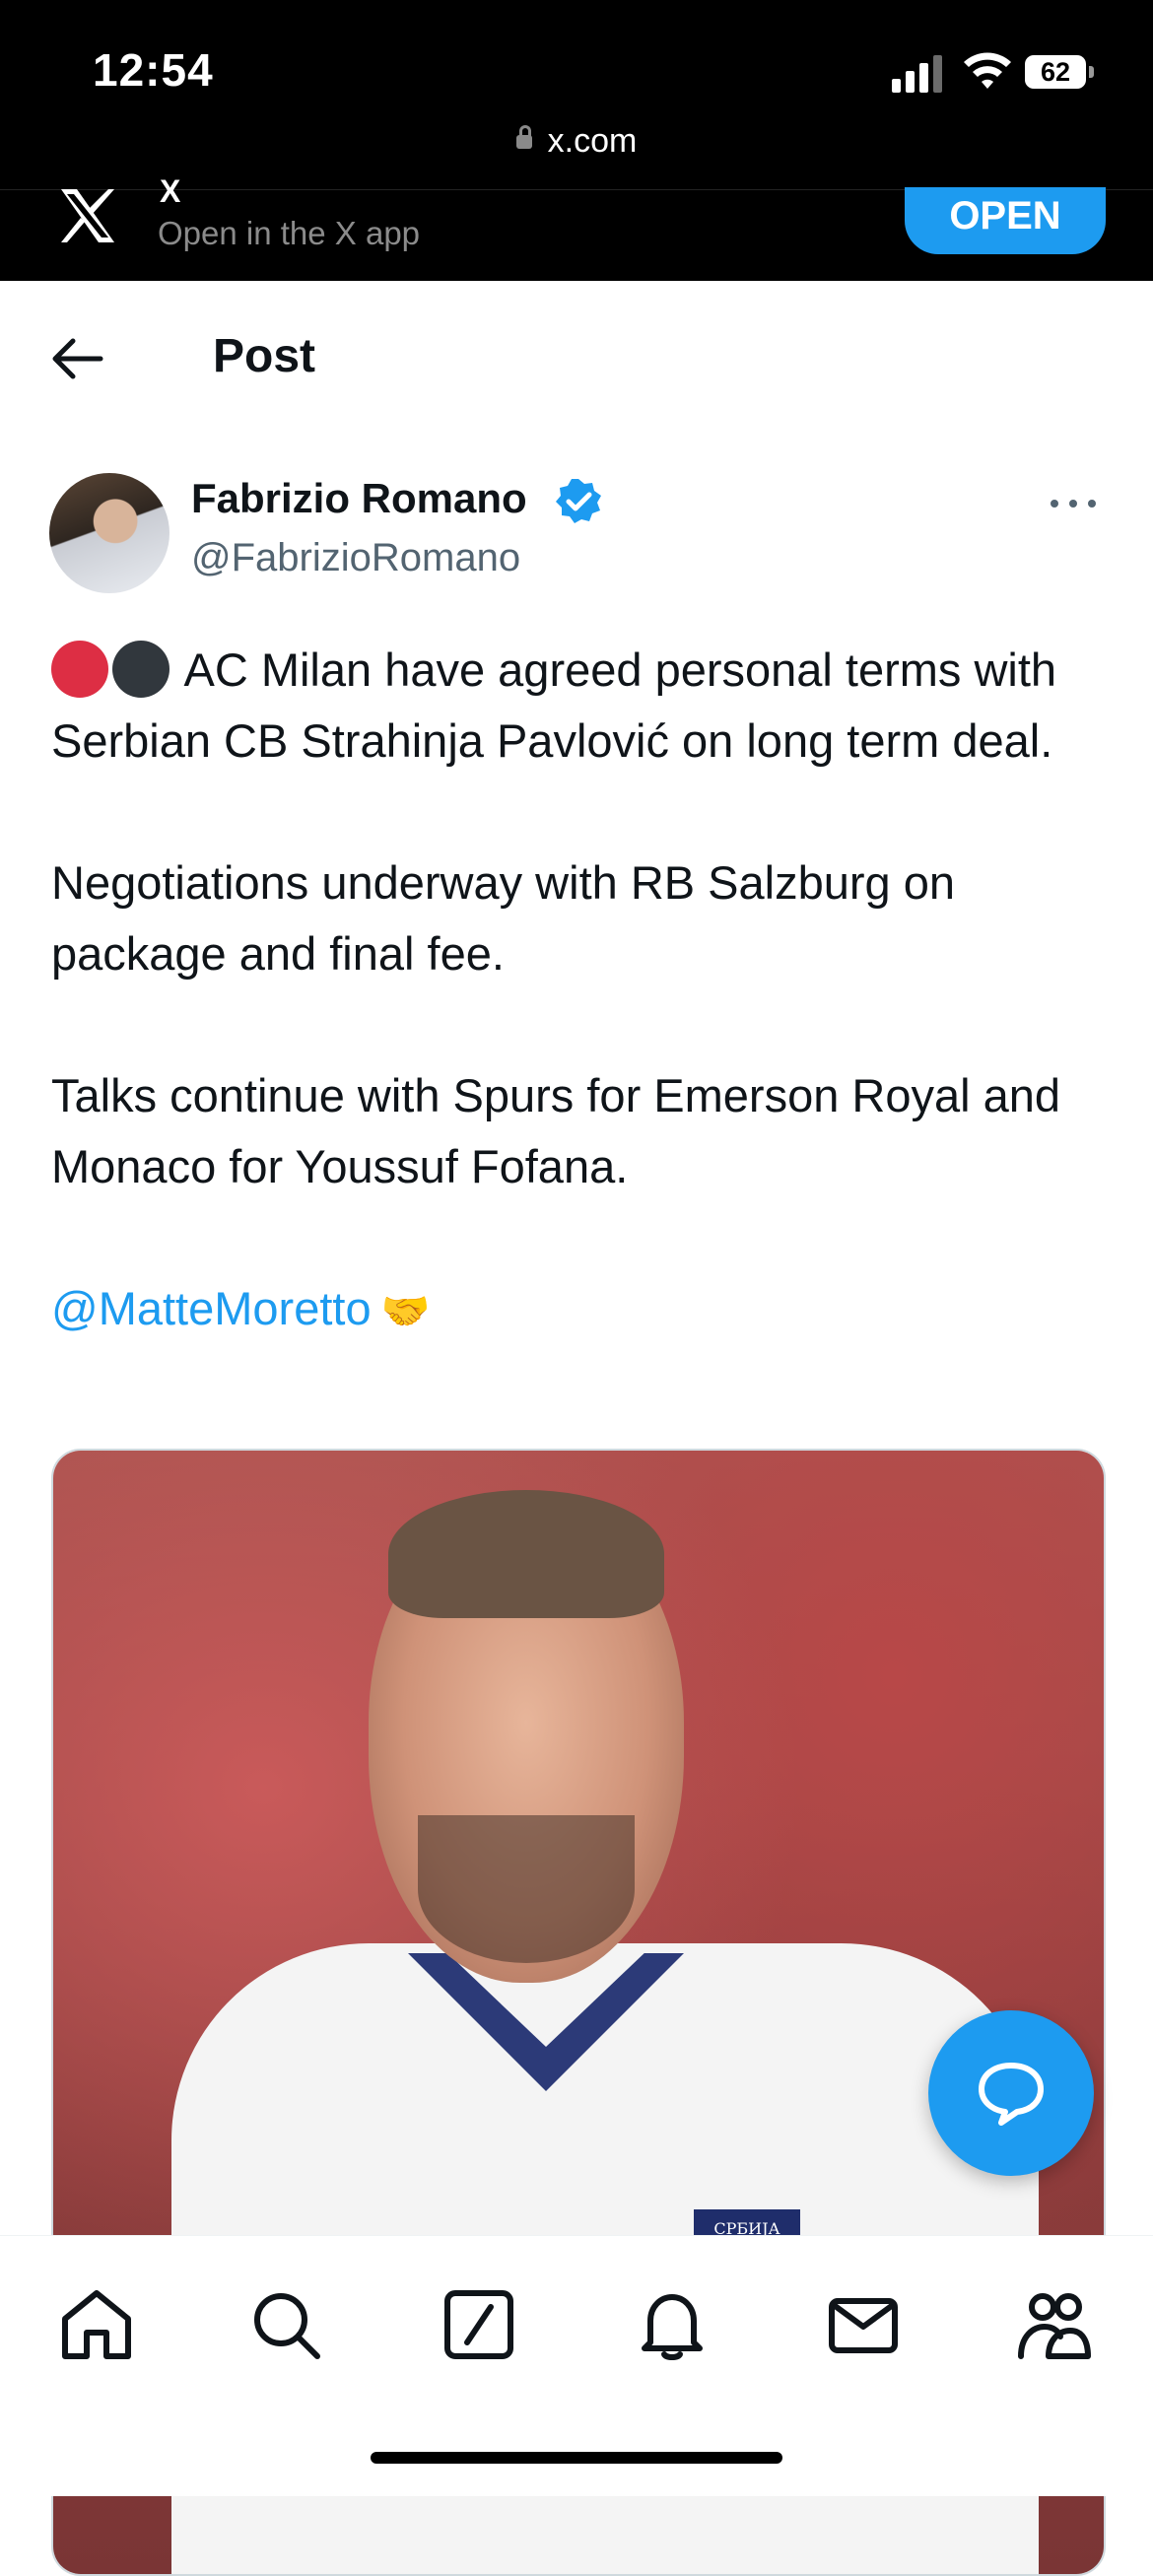 The image size is (1153, 2576). What do you see at coordinates (171, 191) in the screenshot?
I see `banner-app-name: X` at bounding box center [171, 191].